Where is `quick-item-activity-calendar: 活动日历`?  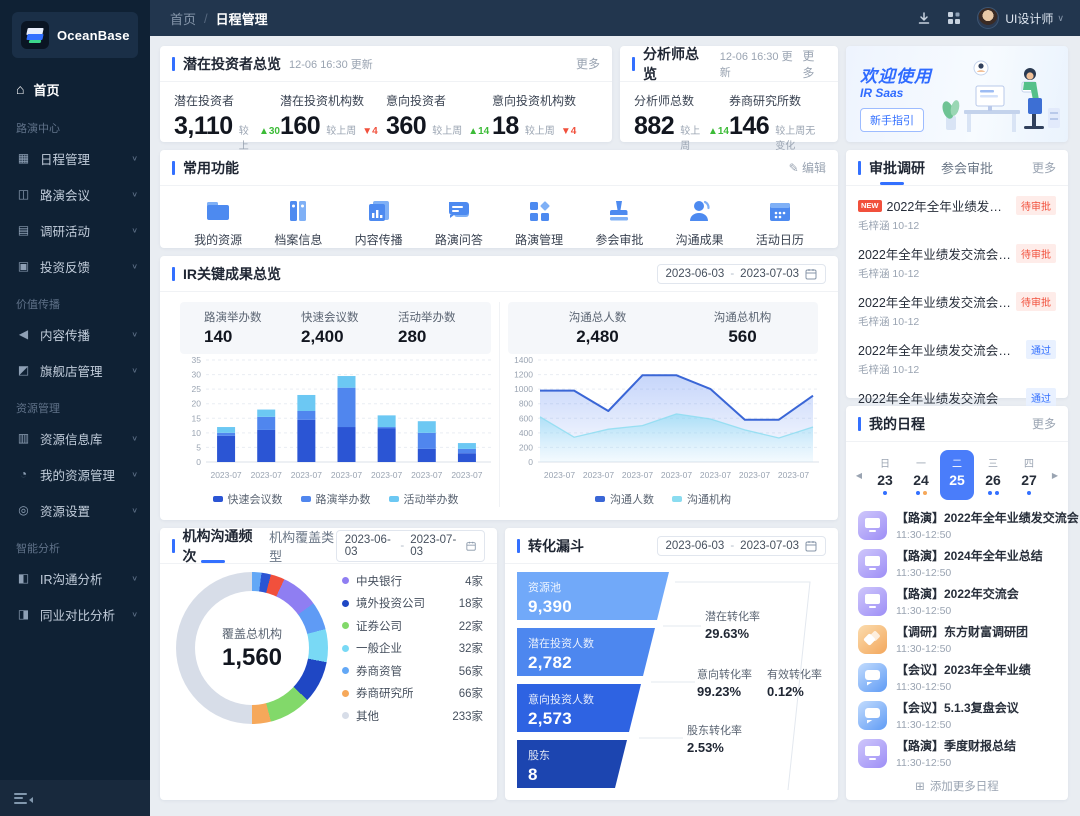 quick-item-activity-calendar: 活动日历 is located at coordinates (780, 222).